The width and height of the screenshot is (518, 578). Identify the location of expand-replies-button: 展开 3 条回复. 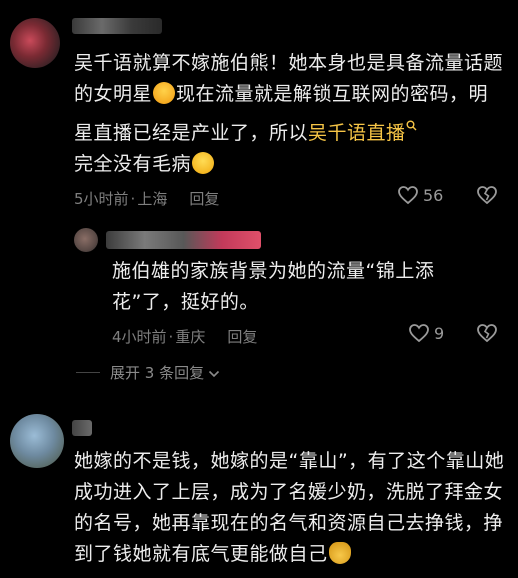
(148, 372).